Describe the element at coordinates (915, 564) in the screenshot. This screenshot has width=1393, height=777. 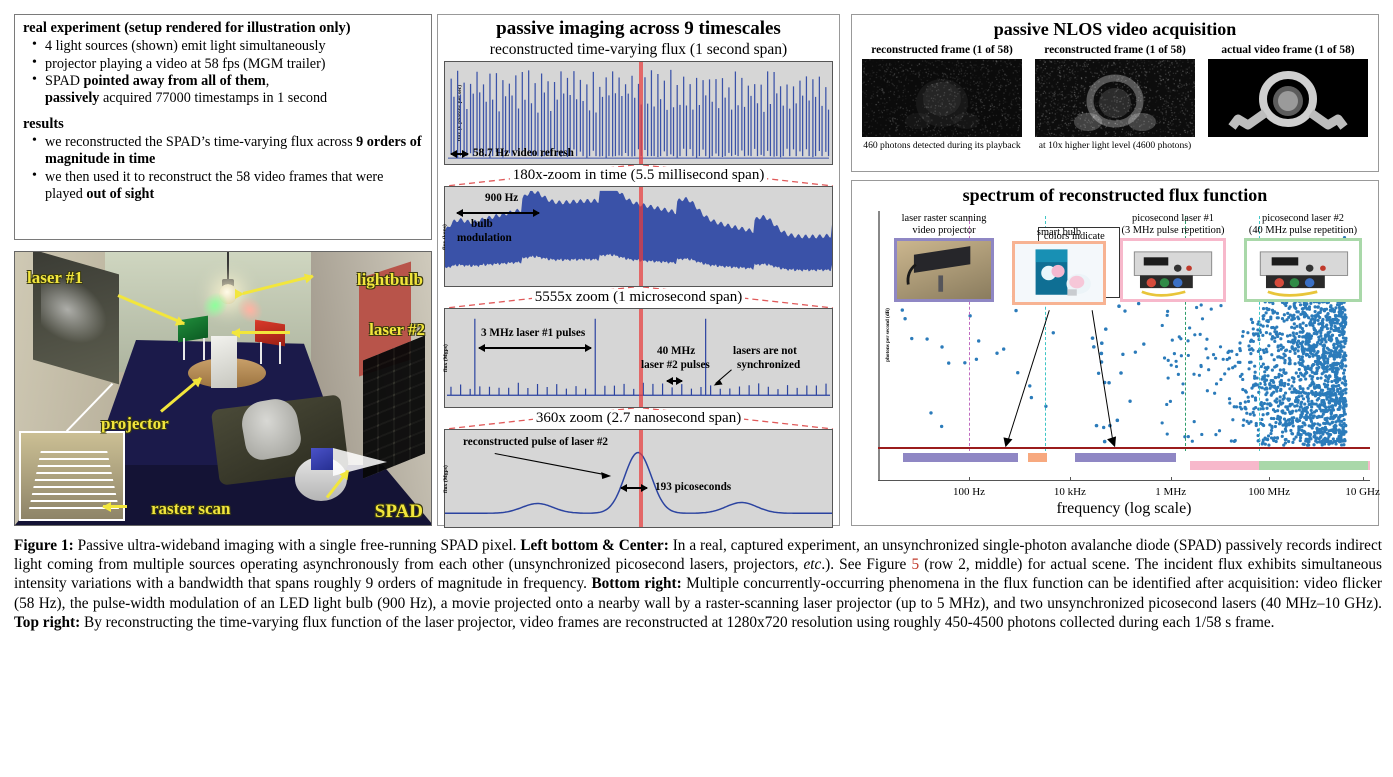
I see `caption-figure-ref: 5` at that location.